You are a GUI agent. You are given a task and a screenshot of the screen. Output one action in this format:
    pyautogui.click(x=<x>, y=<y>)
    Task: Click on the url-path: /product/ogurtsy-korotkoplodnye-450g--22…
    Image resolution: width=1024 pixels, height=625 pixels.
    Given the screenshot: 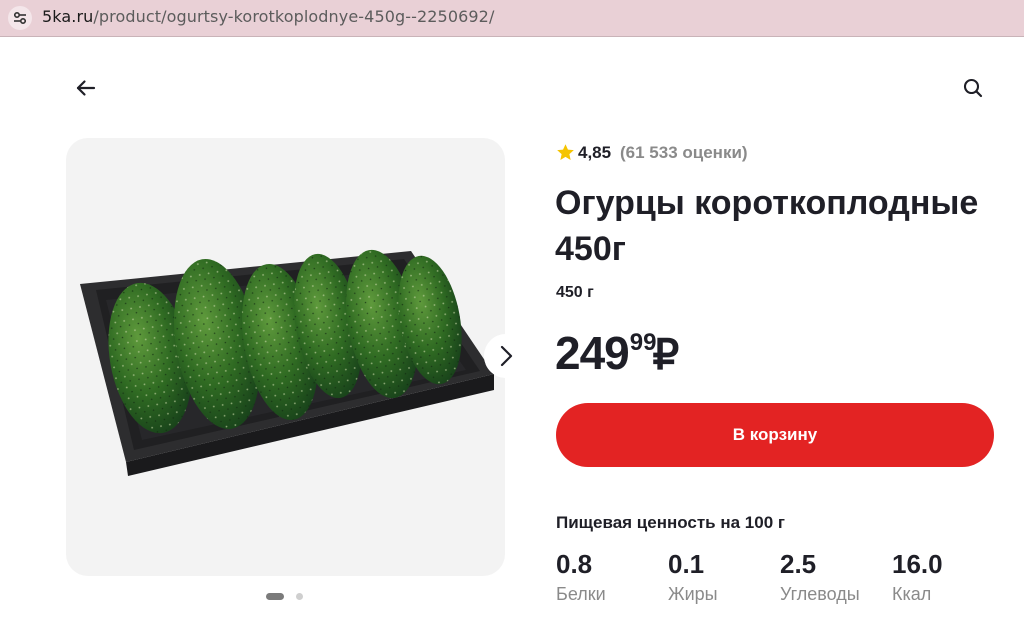 What is the action you would take?
    pyautogui.click(x=294, y=16)
    